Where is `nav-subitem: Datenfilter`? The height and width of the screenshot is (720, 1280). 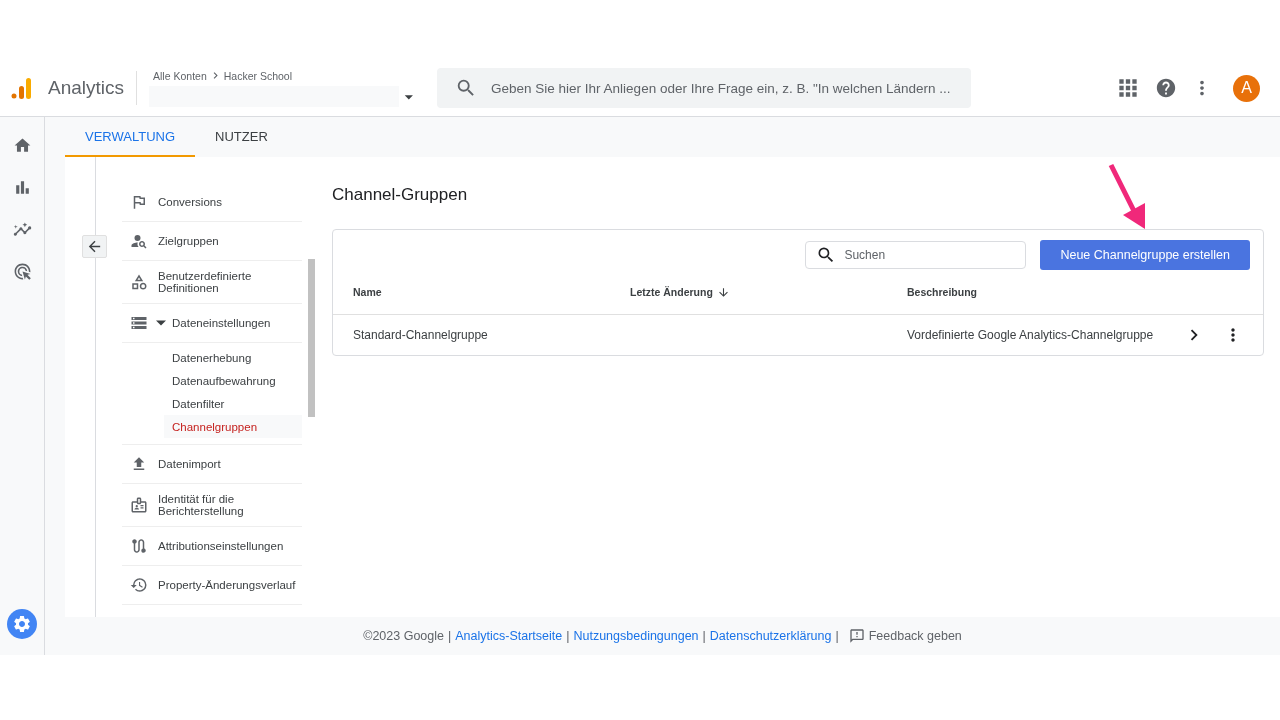 nav-subitem: Datenfilter is located at coordinates (233, 403).